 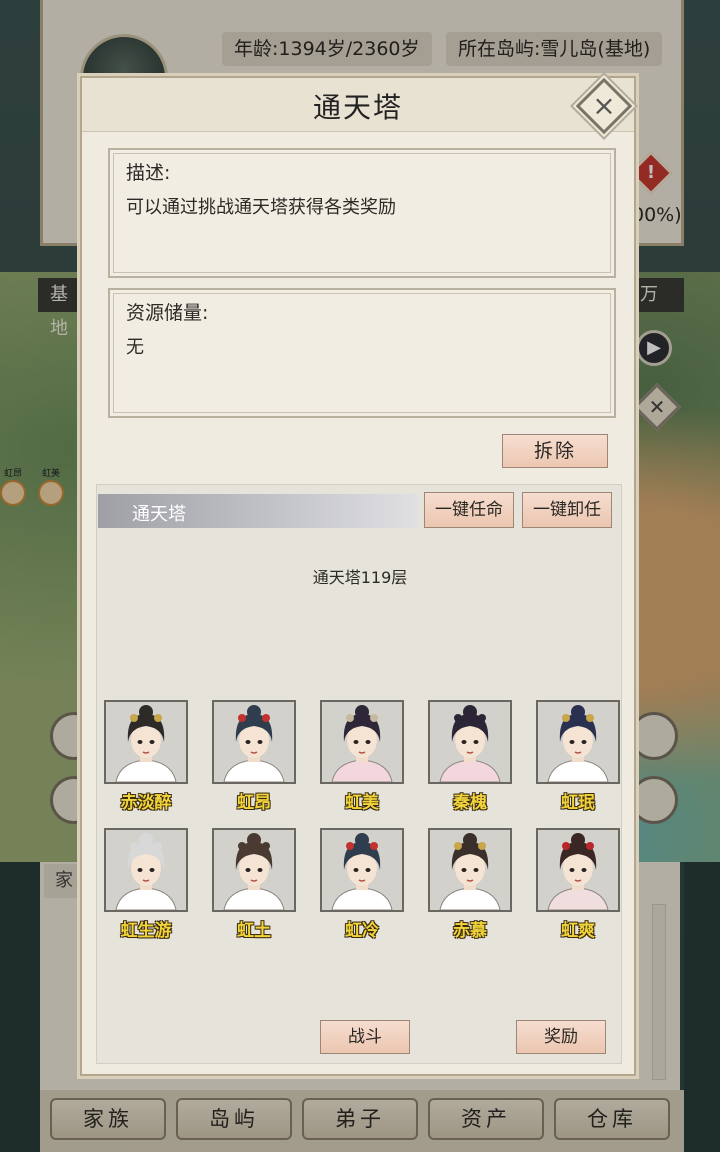 I want to click on disciple-name: 虹昂, so click(x=254, y=803).